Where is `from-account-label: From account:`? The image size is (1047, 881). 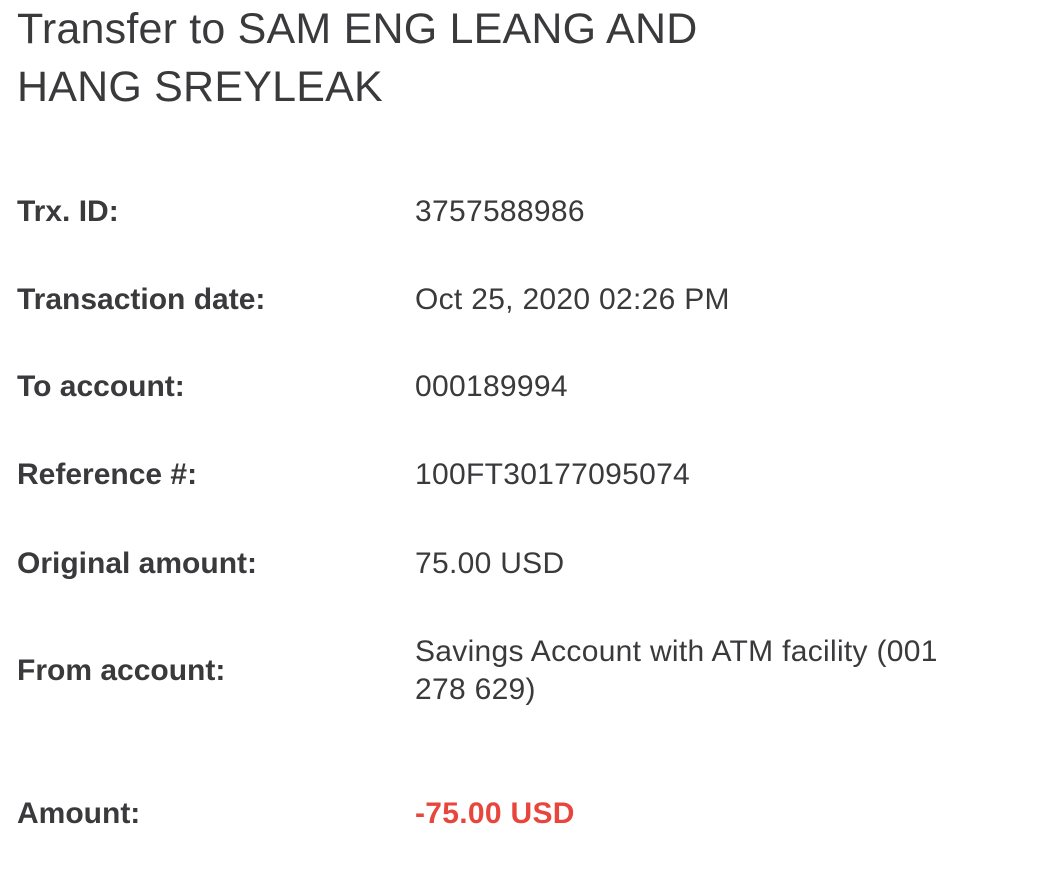 from-account-label: From account: is located at coordinates (121, 670).